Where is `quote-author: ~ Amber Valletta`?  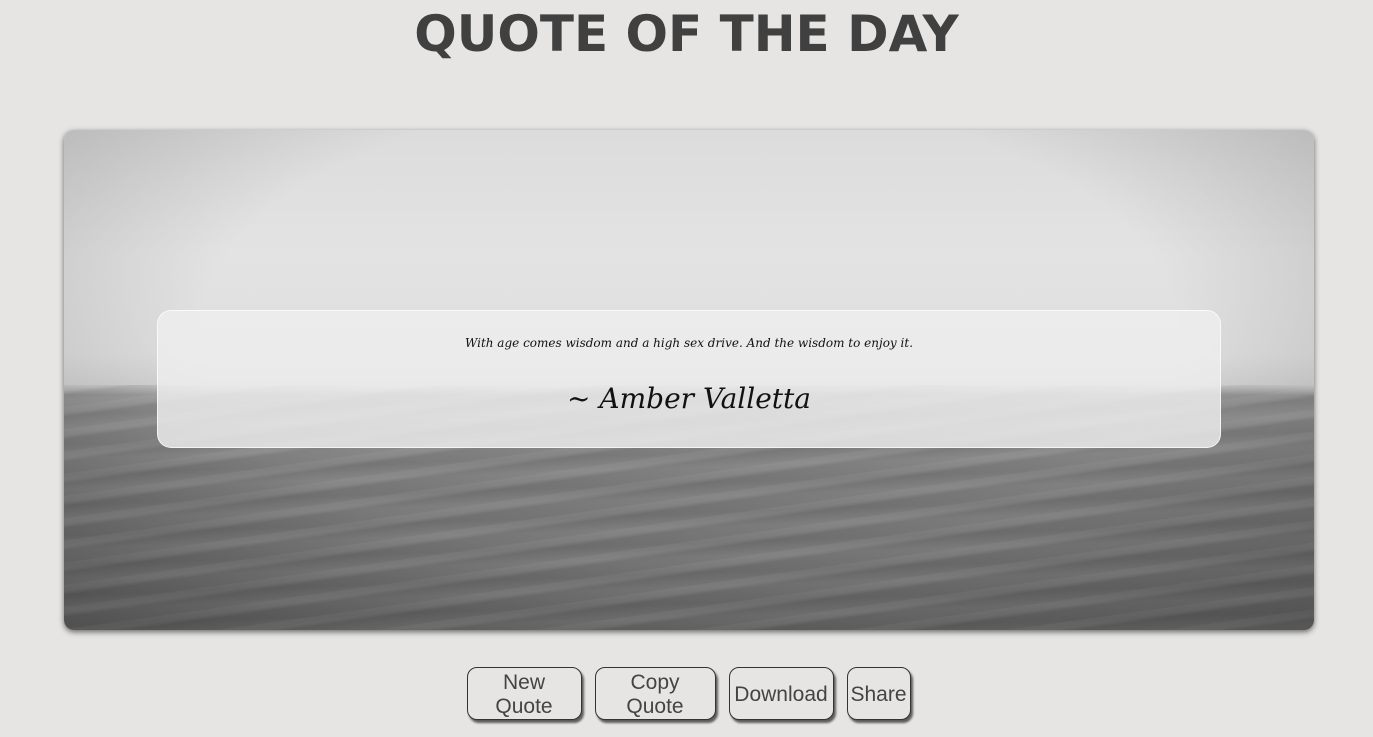 quote-author: ~ Amber Valletta is located at coordinates (689, 398).